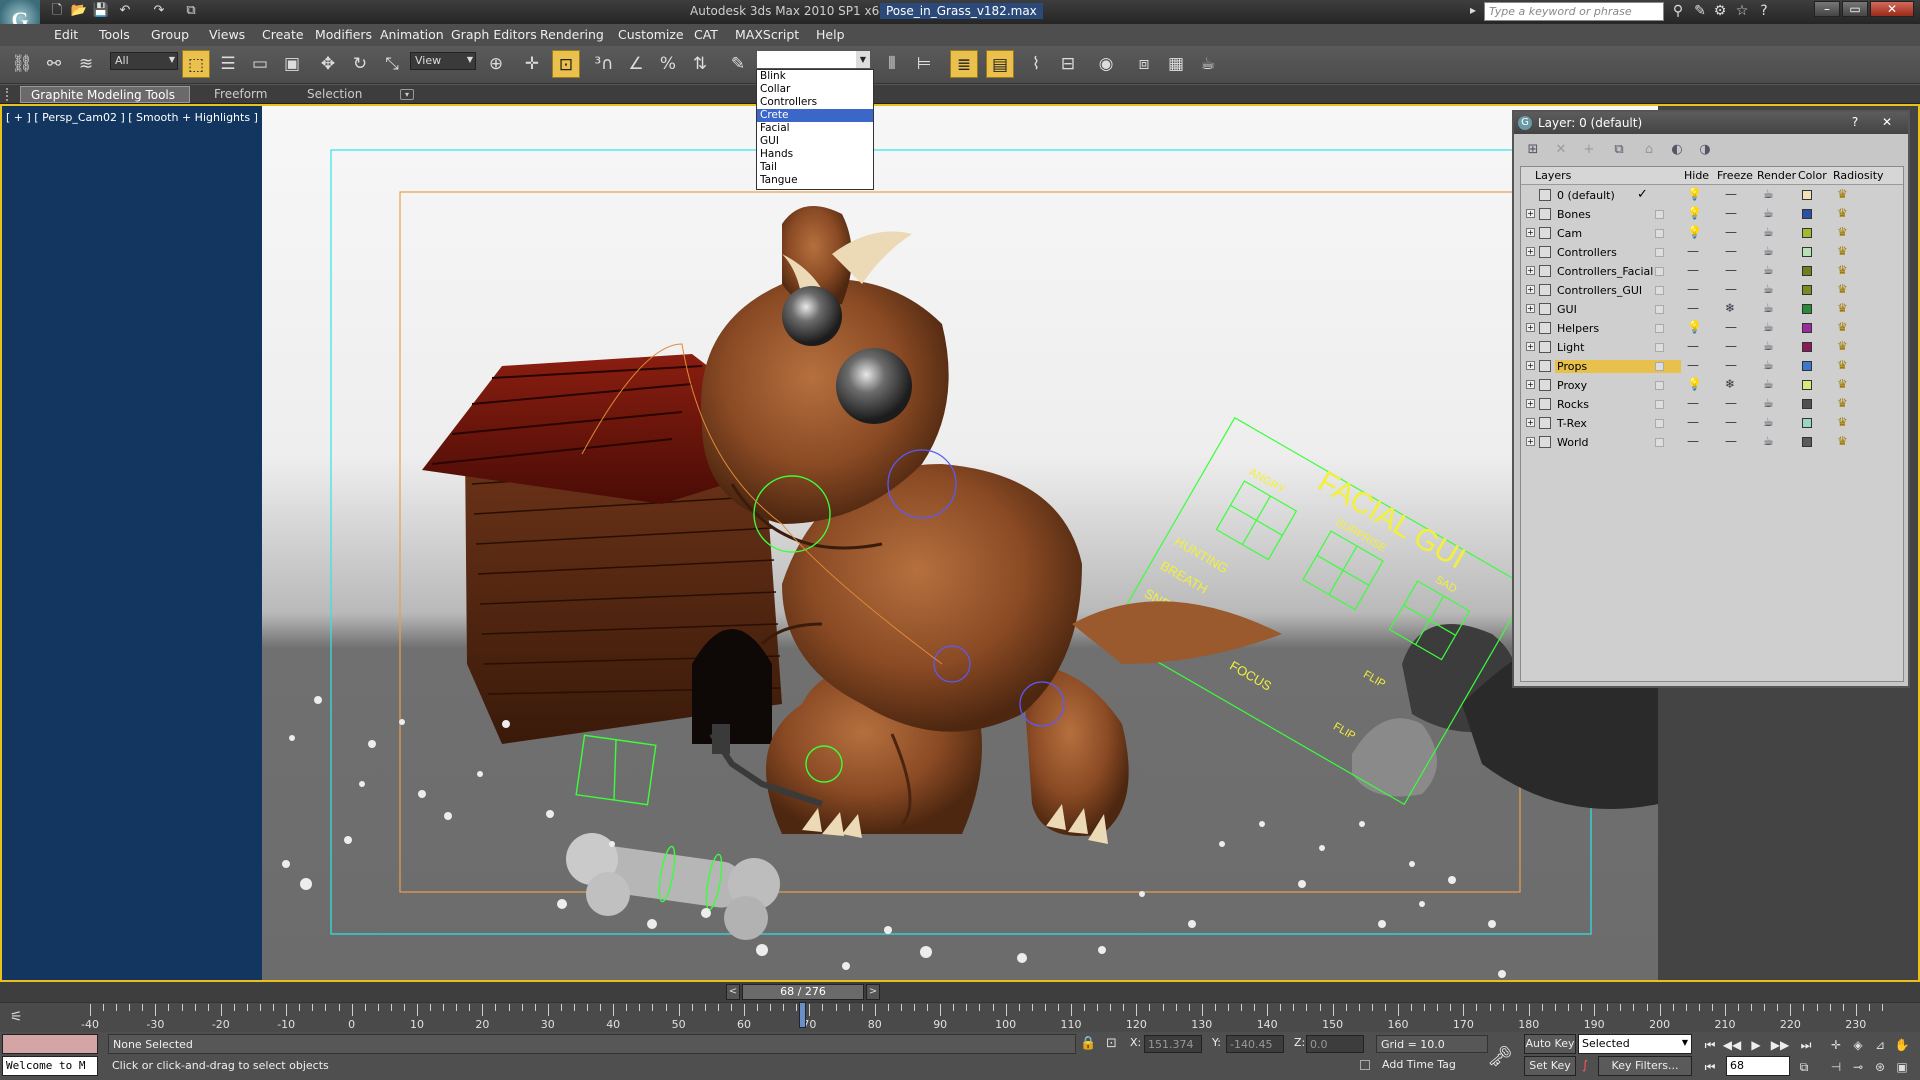  What do you see at coordinates (815, 154) in the screenshot?
I see `selection-set-option: Hands` at bounding box center [815, 154].